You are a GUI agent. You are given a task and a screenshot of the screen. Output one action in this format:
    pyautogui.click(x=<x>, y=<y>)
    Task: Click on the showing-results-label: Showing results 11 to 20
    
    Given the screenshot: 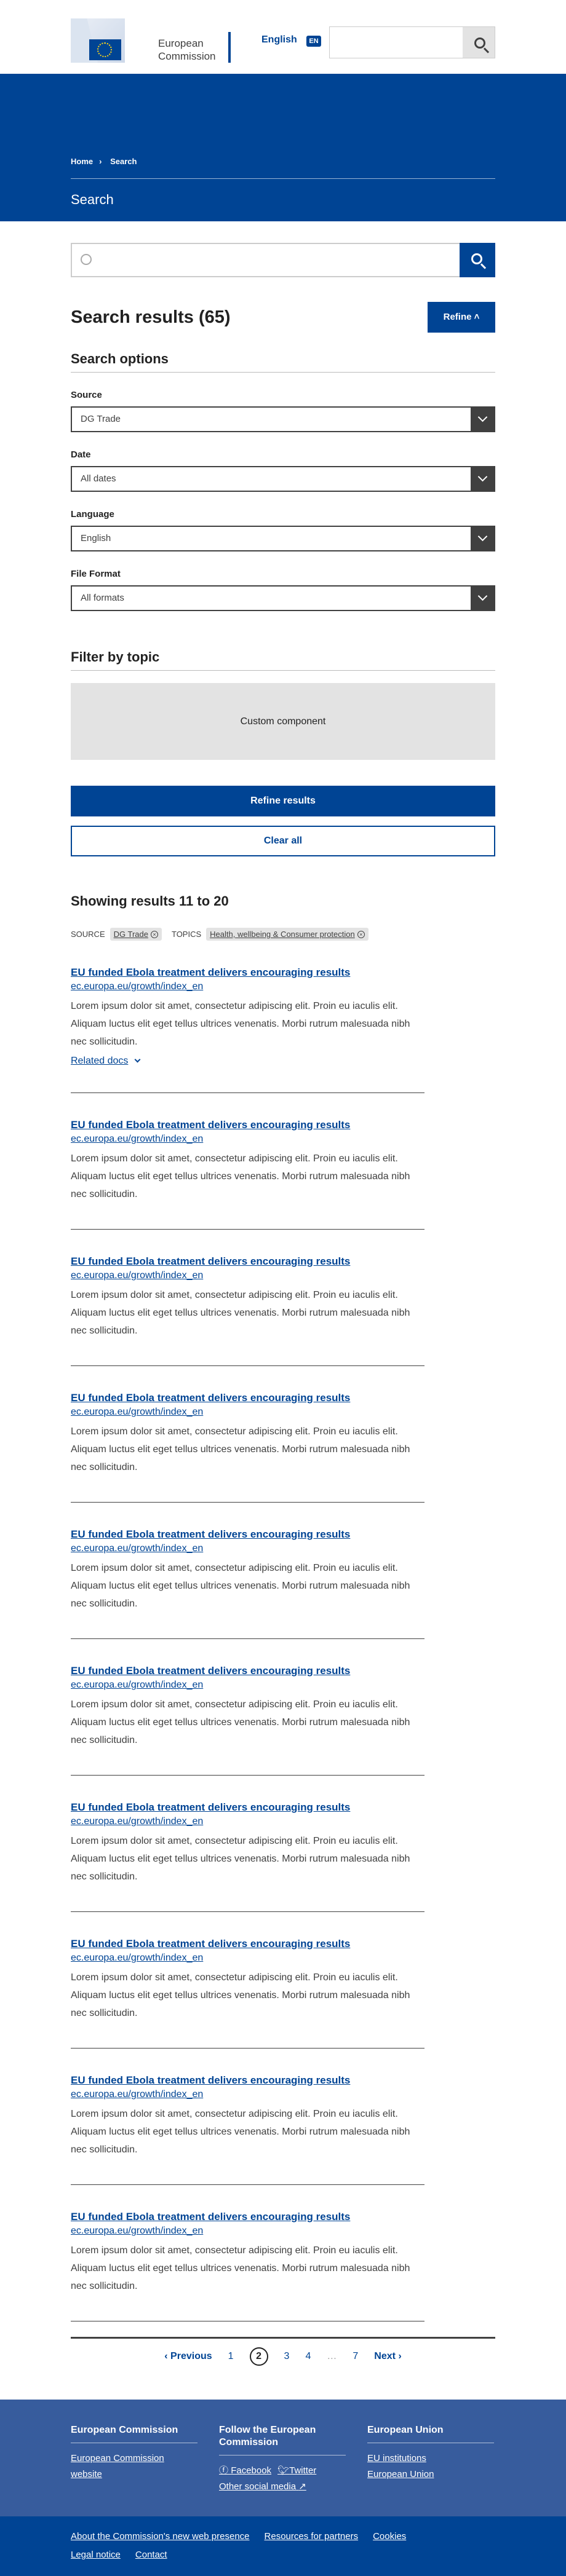 What is the action you would take?
    pyautogui.click(x=150, y=901)
    